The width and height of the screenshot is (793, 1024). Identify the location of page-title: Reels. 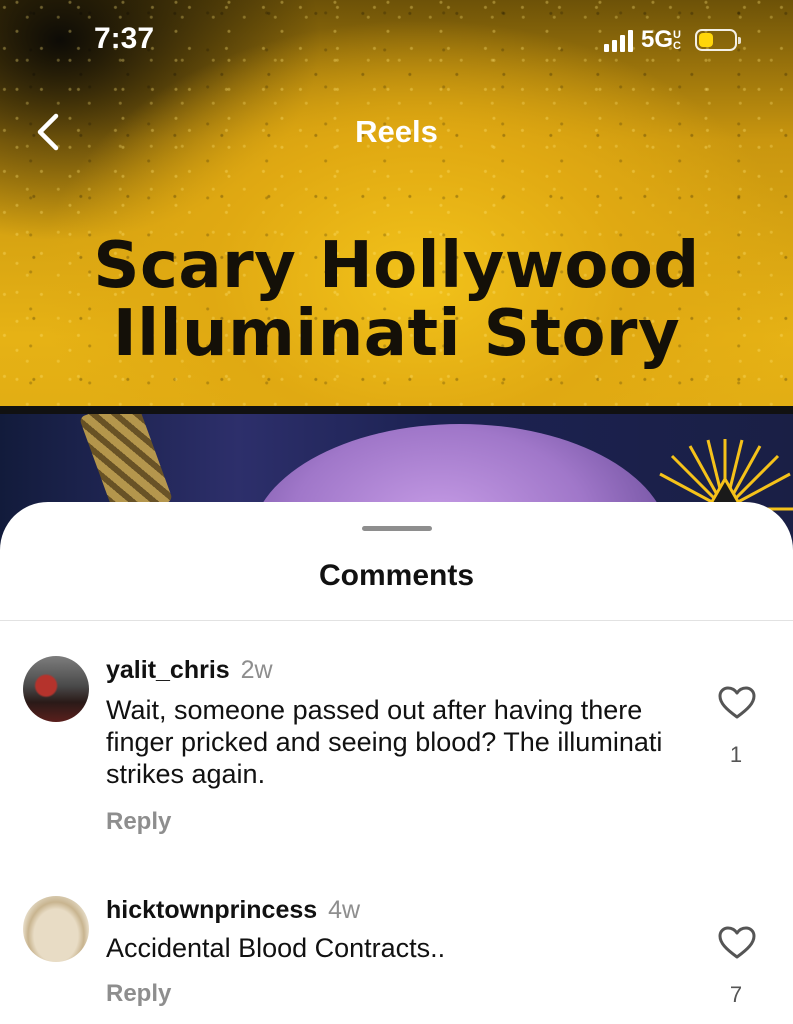
(396, 131).